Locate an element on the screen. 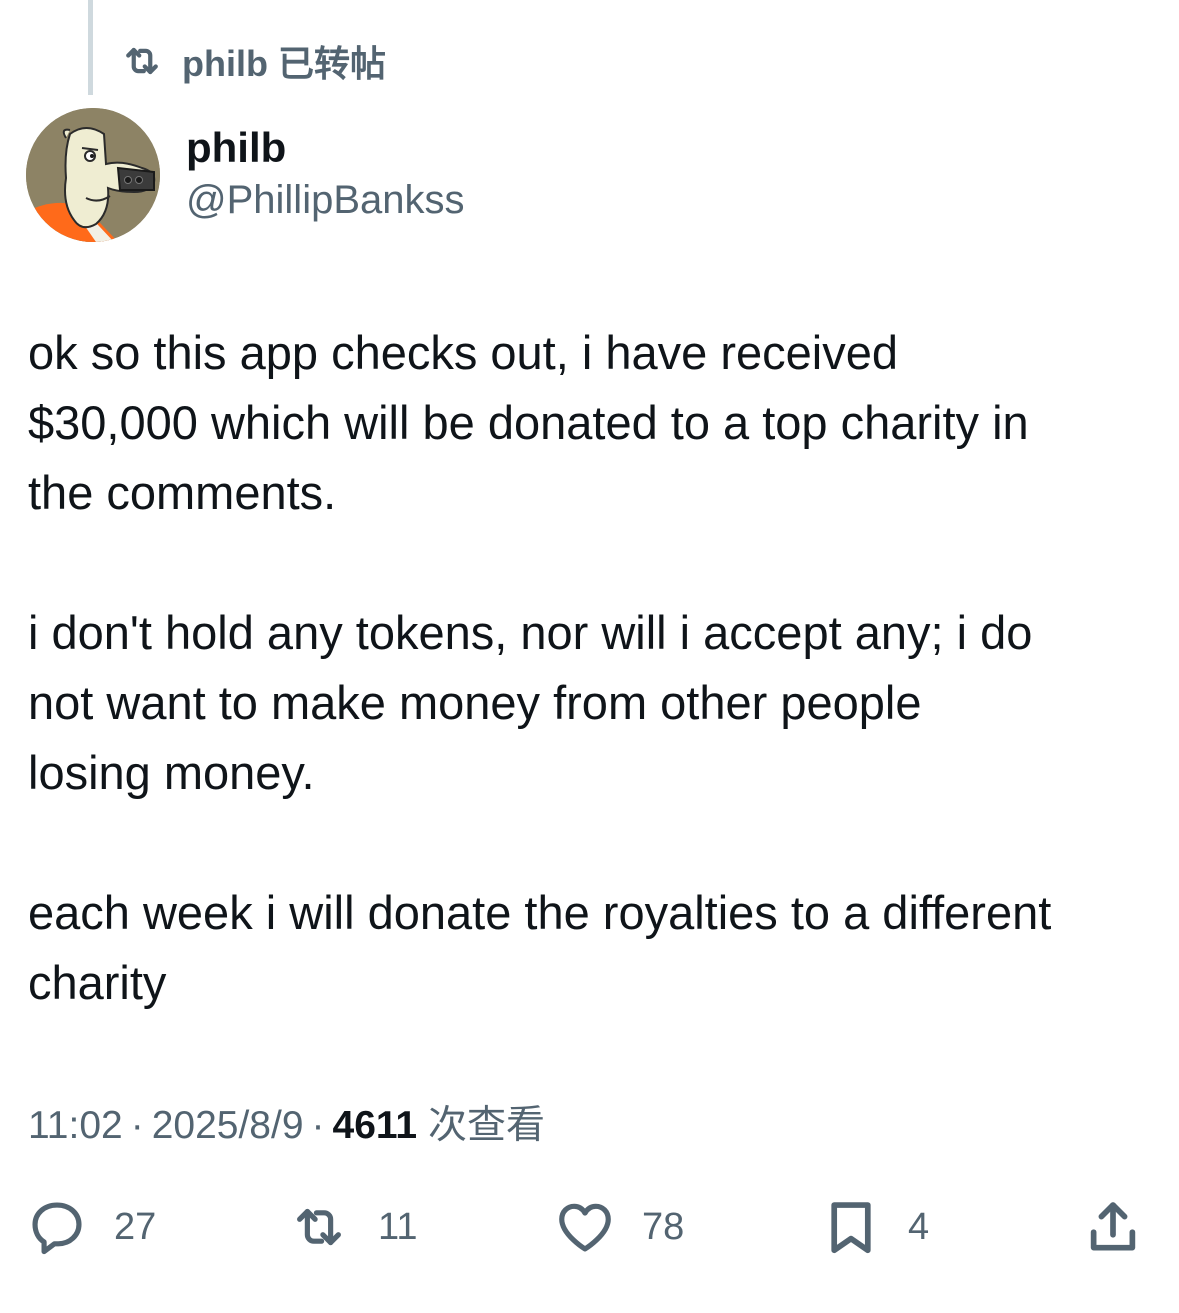  bookmark-count: 4 is located at coordinates (919, 1226).